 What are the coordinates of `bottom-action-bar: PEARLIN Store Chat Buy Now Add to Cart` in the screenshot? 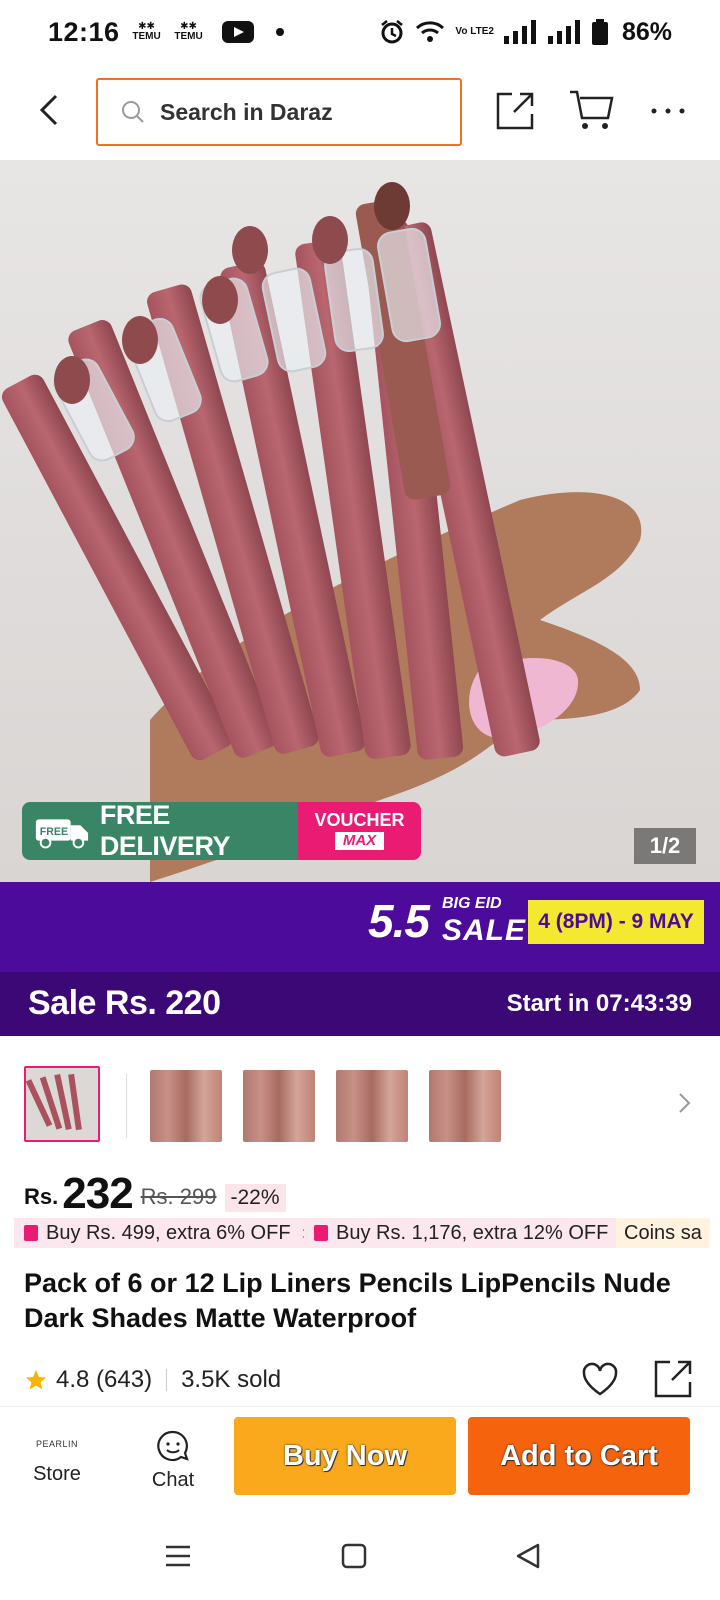 It's located at (360, 1462).